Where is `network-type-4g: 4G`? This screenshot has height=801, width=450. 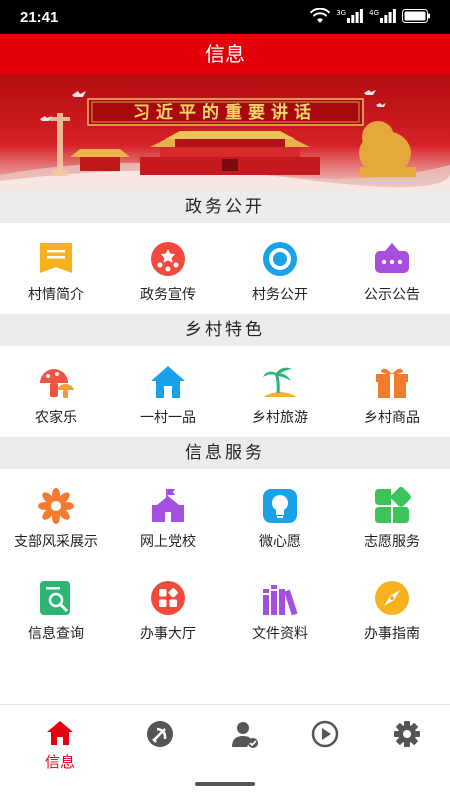
network-type-4g: 4G is located at coordinates (374, 13).